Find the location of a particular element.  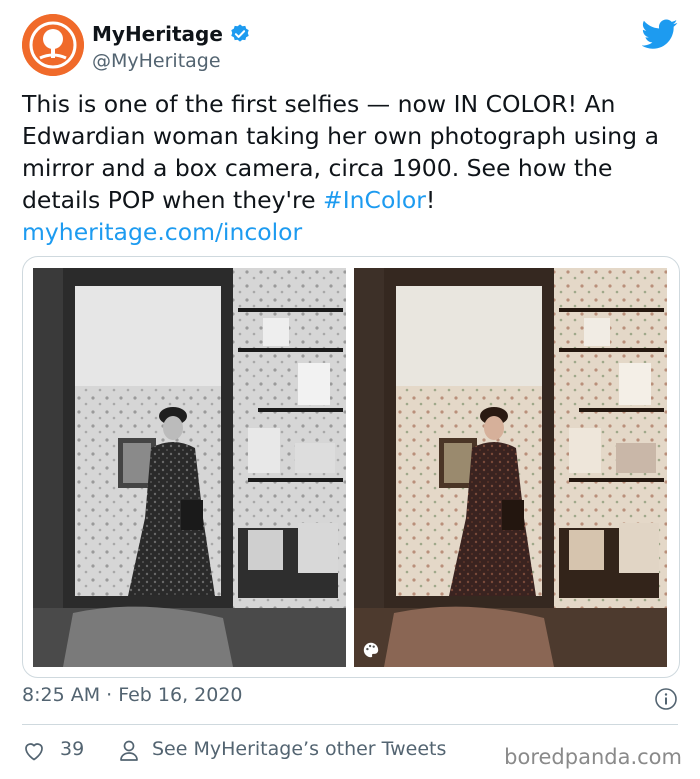

heart-icon is located at coordinates (34, 751).